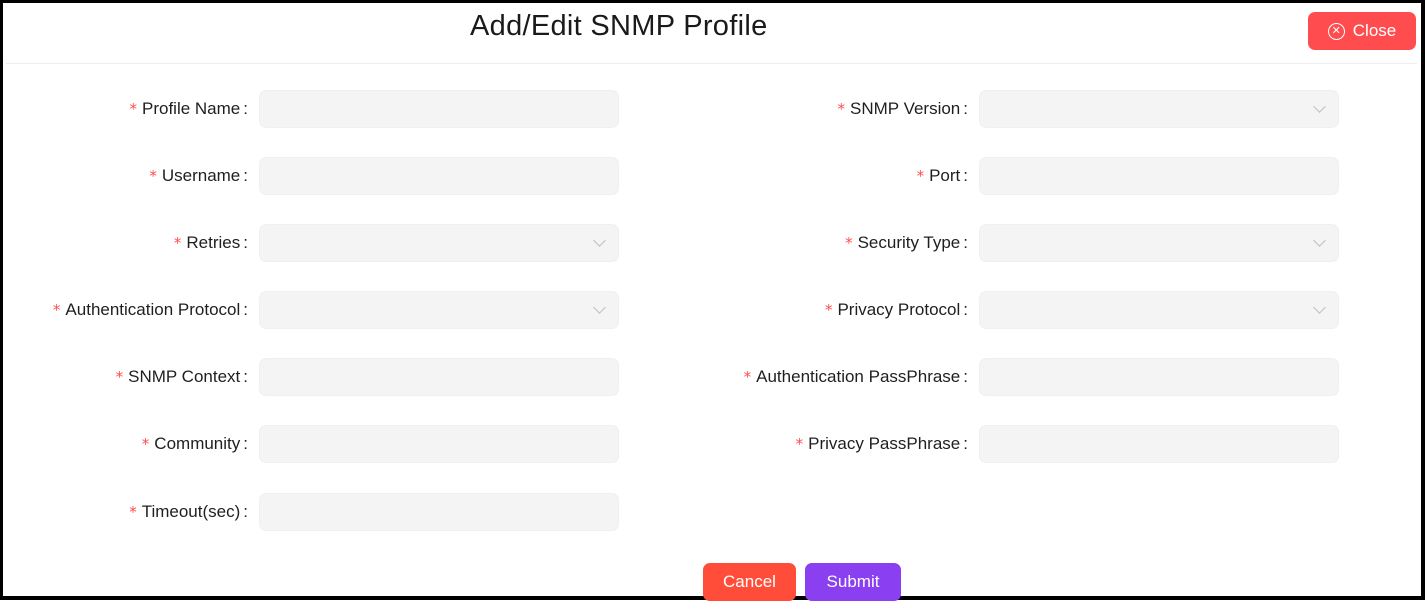 The height and width of the screenshot is (601, 1425). What do you see at coordinates (150, 309) in the screenshot?
I see `authentication-protocol-label: * Authentication Protocol:` at bounding box center [150, 309].